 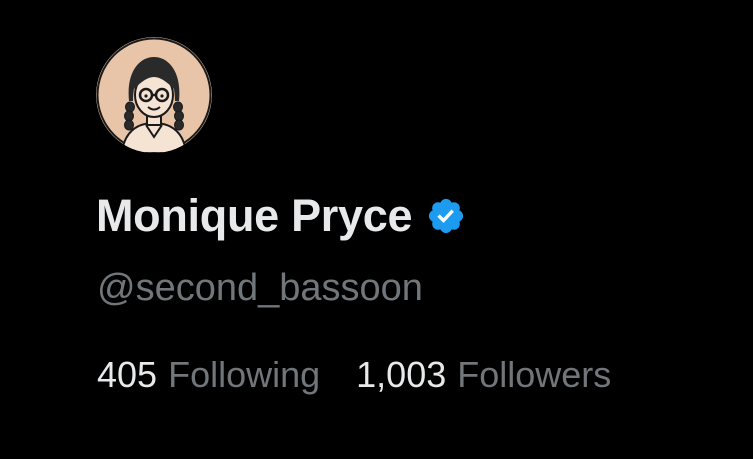 What do you see at coordinates (354, 375) in the screenshot?
I see `follow-stats: 405 Following 1,003 Followers` at bounding box center [354, 375].